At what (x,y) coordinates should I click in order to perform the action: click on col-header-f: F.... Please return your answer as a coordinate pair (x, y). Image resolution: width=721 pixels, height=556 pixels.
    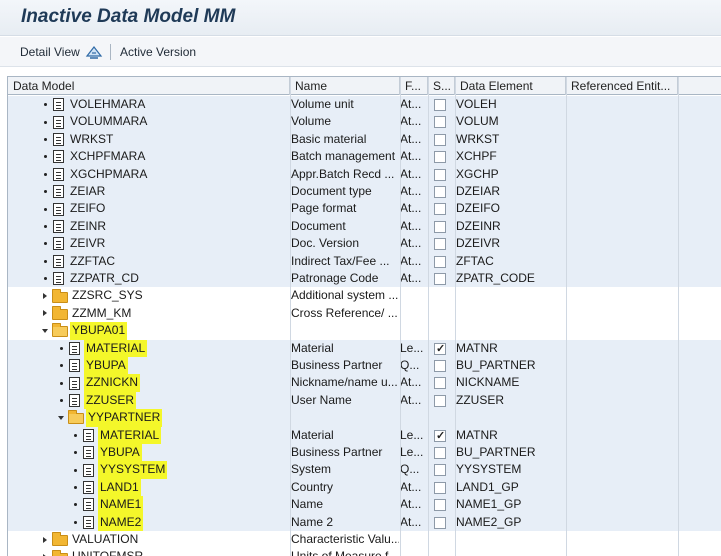
    Looking at the image, I should click on (414, 86).